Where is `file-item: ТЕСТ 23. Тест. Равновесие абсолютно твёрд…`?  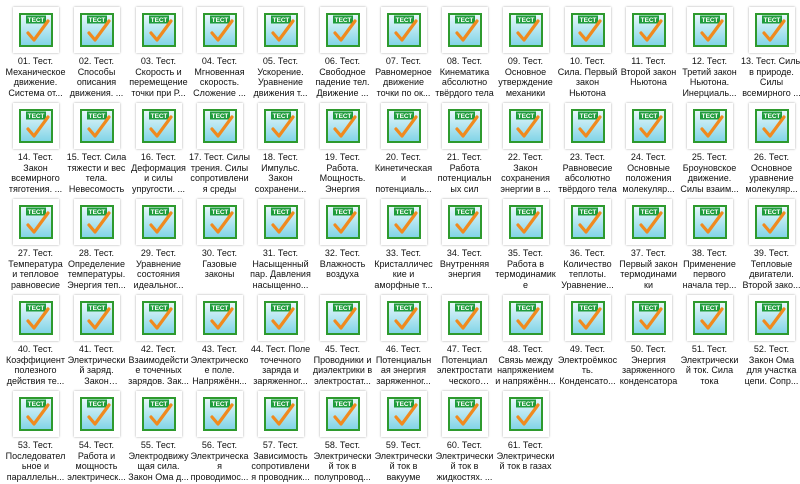
file-item: ТЕСТ 23. Тест. Равновесие абсолютно твёрд… is located at coordinates (587, 148).